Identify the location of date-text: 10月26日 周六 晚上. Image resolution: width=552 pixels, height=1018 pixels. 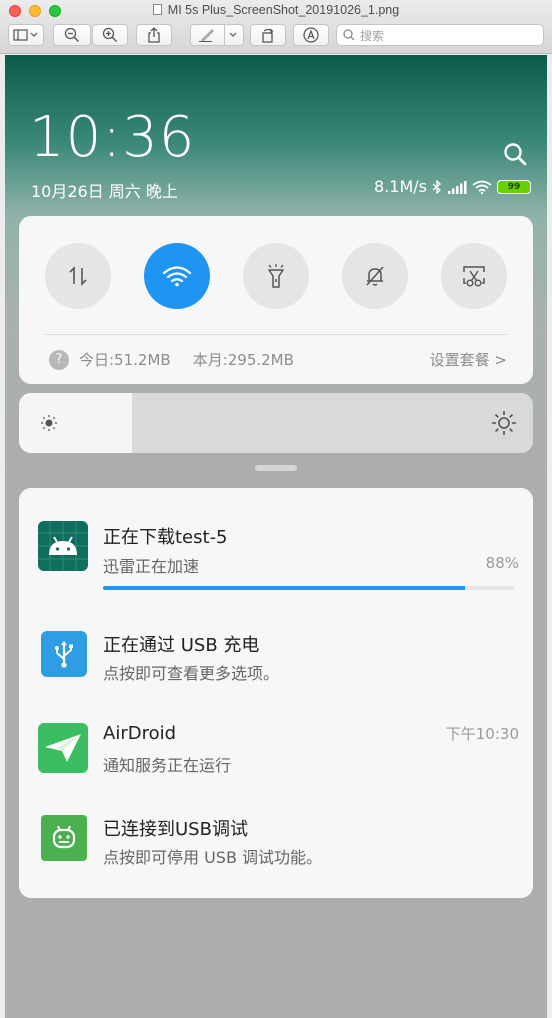
(104, 191).